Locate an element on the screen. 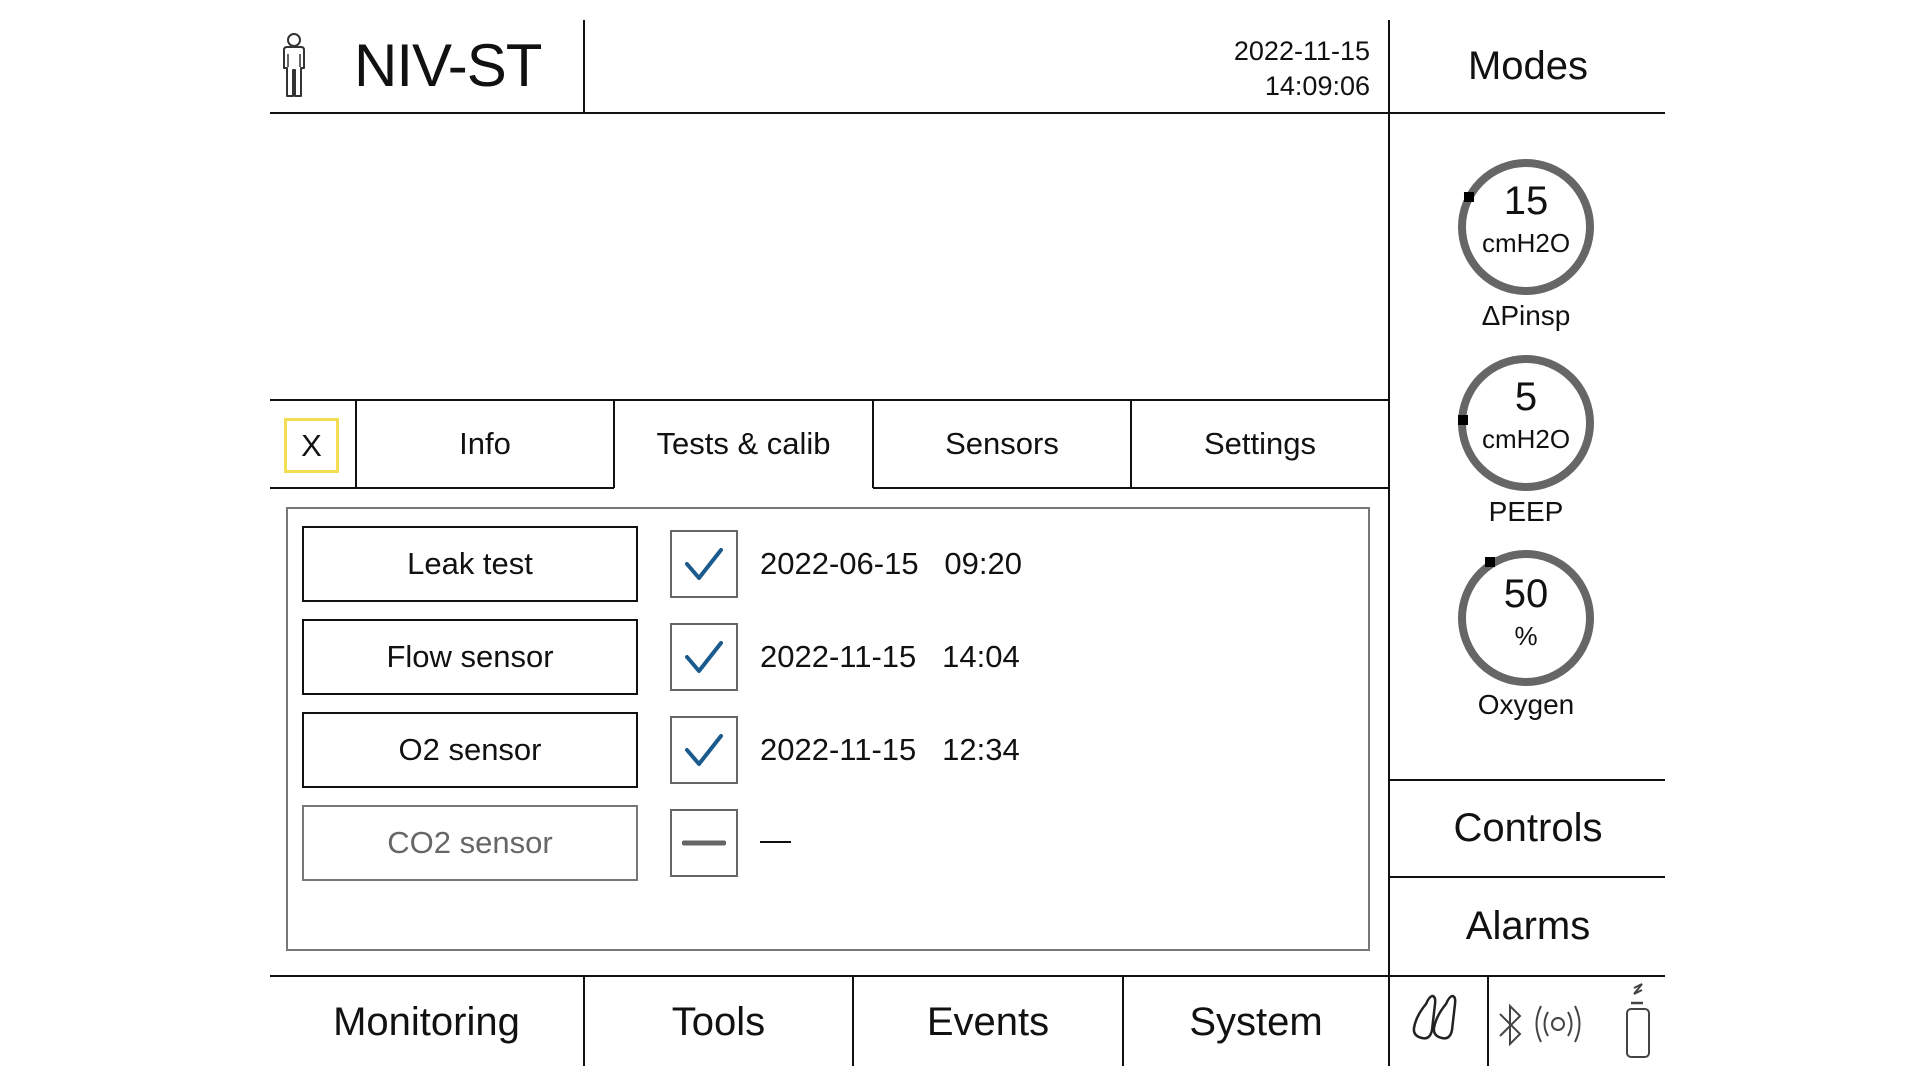 The image size is (1920, 1080). close-panel-button: X is located at coordinates (311, 445).